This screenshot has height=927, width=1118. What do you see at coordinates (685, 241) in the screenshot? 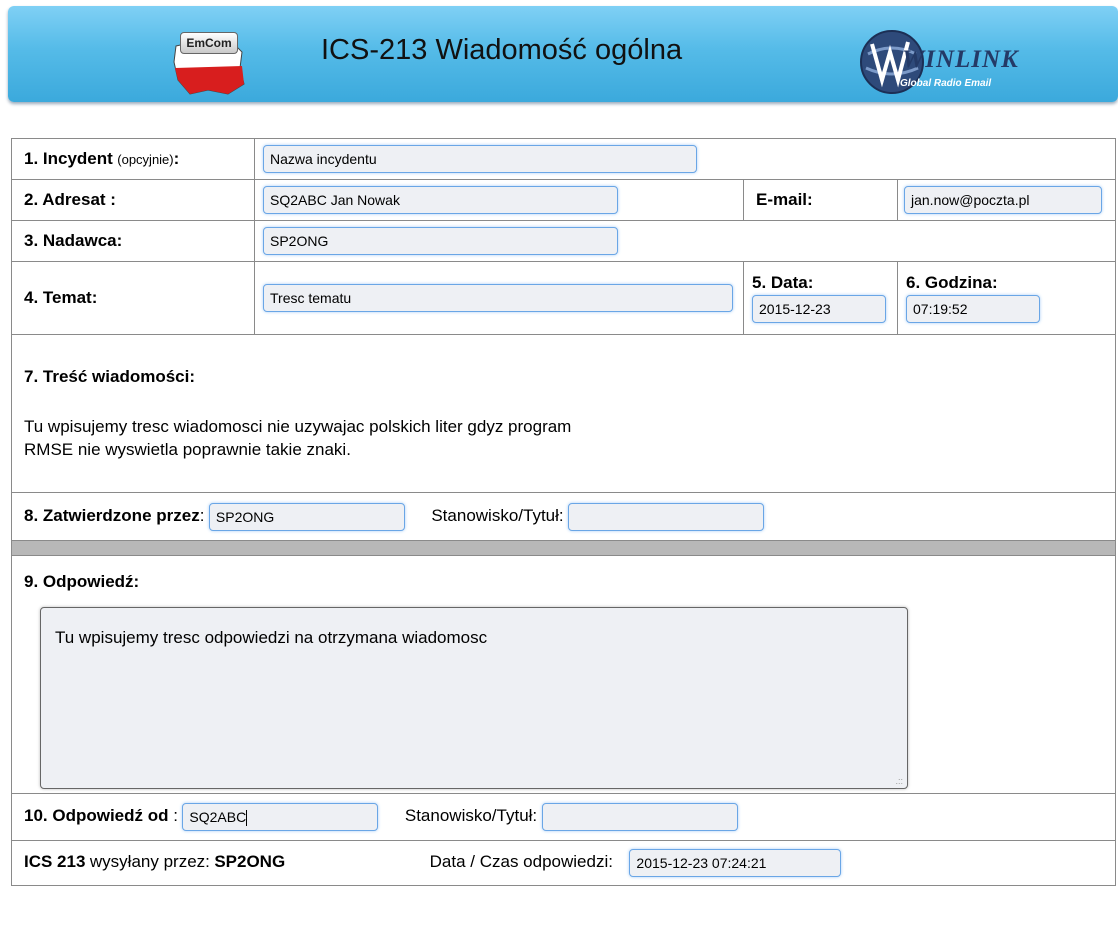
I see `sender-value-cell: SP2ONG` at bounding box center [685, 241].